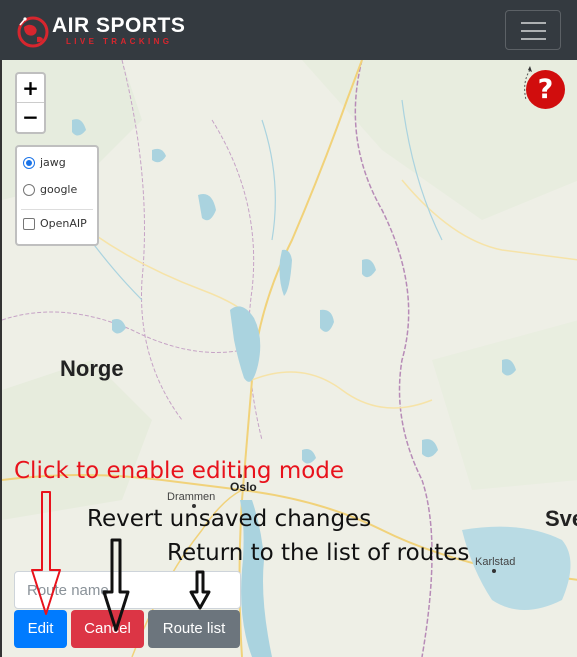 The width and height of the screenshot is (577, 657). Describe the element at coordinates (200, 590) in the screenshot. I see `route-list-arrow-icon` at that location.